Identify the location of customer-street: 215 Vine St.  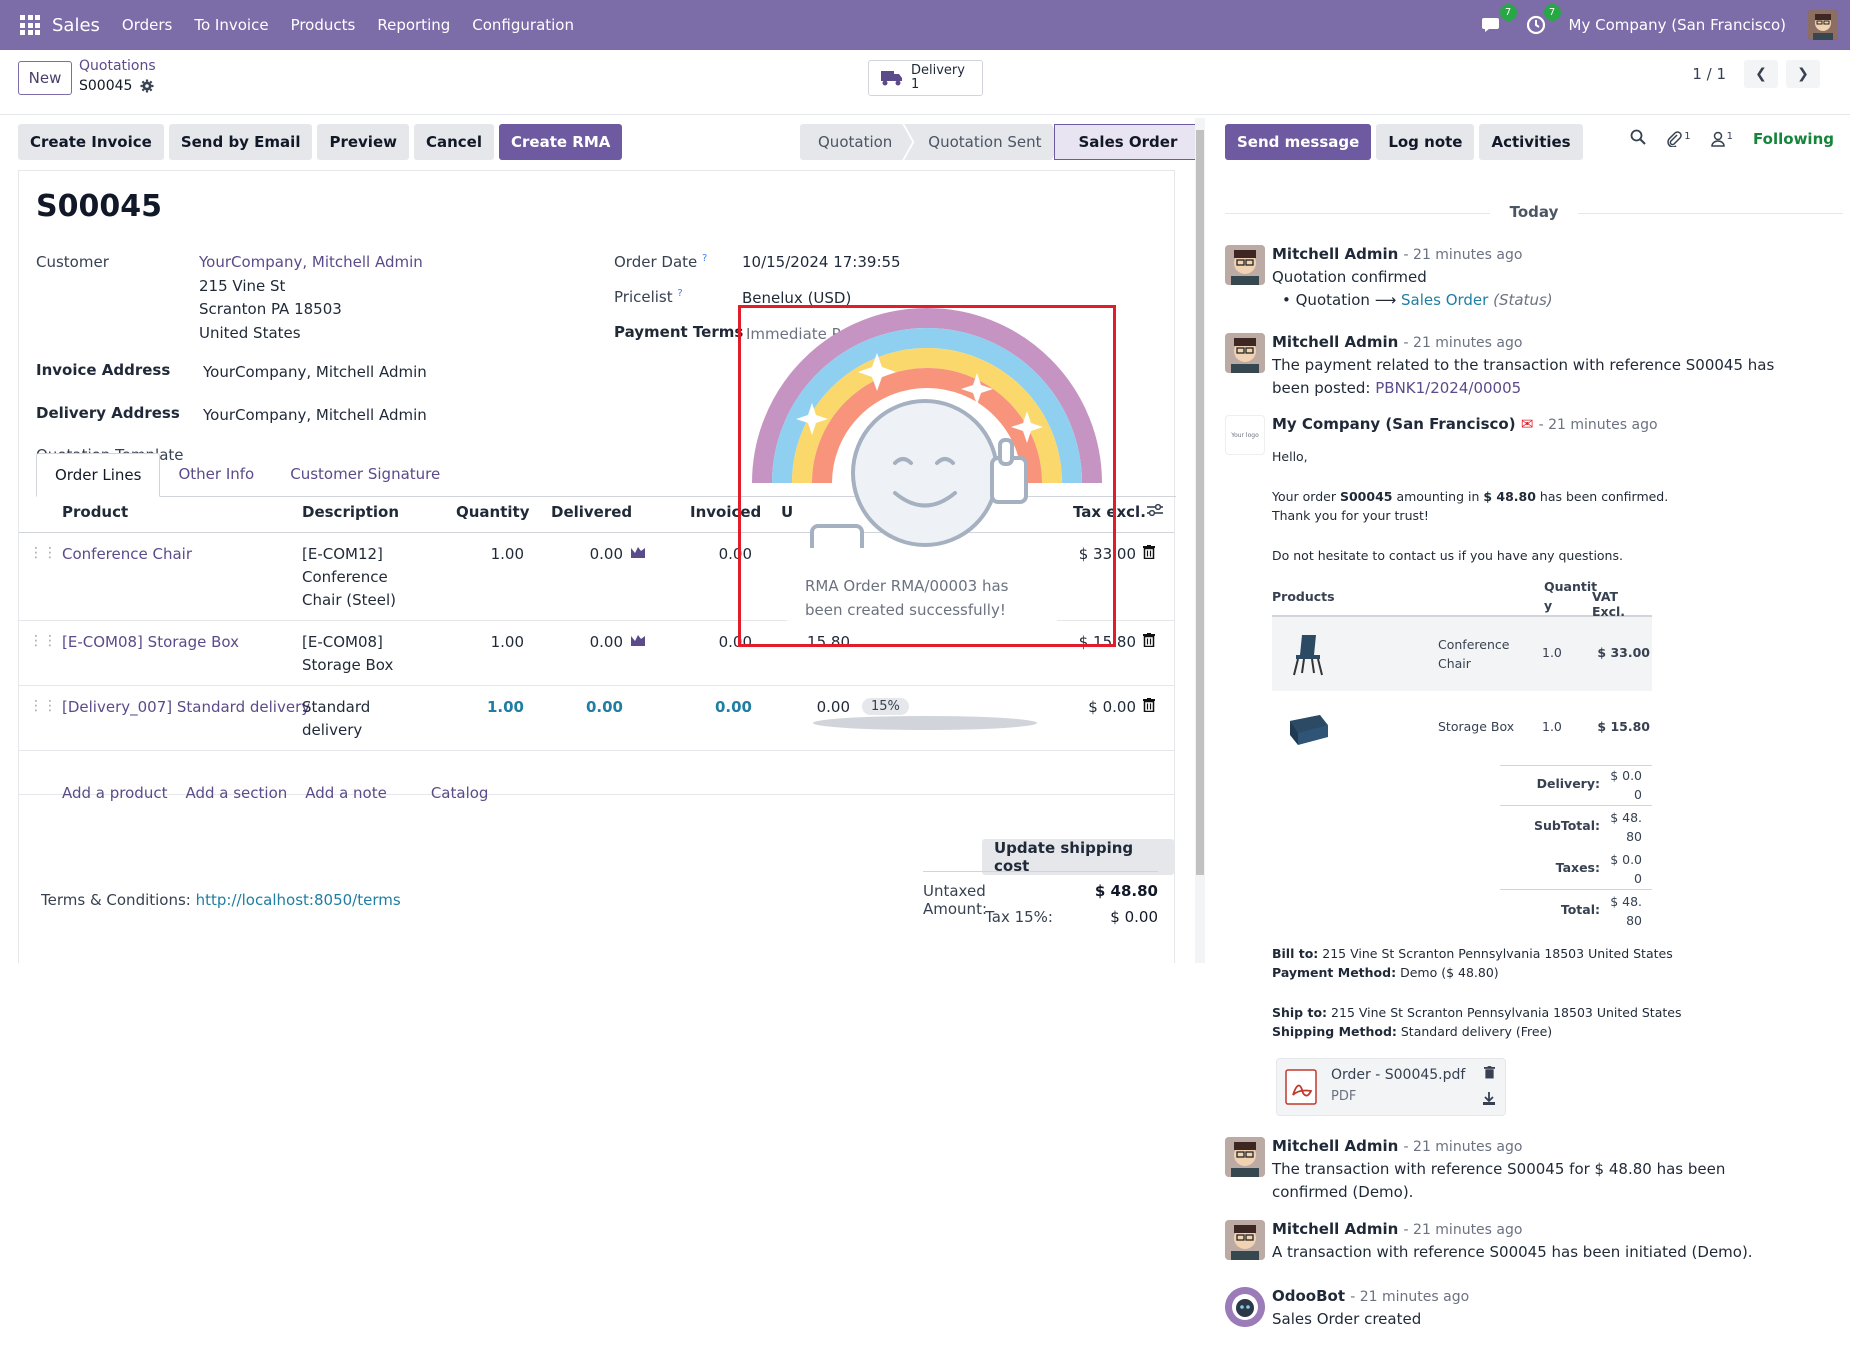
(242, 286).